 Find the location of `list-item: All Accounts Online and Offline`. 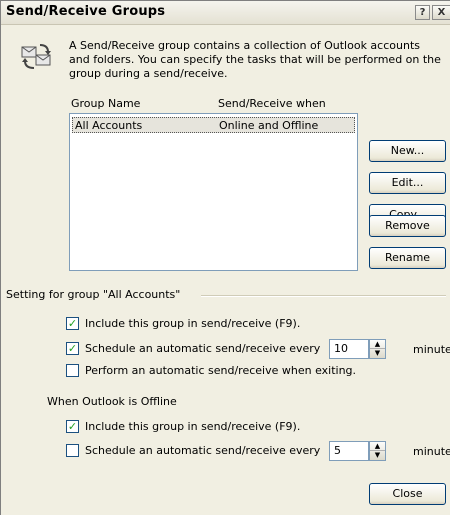

list-item: All Accounts Online and Offline is located at coordinates (213, 125).